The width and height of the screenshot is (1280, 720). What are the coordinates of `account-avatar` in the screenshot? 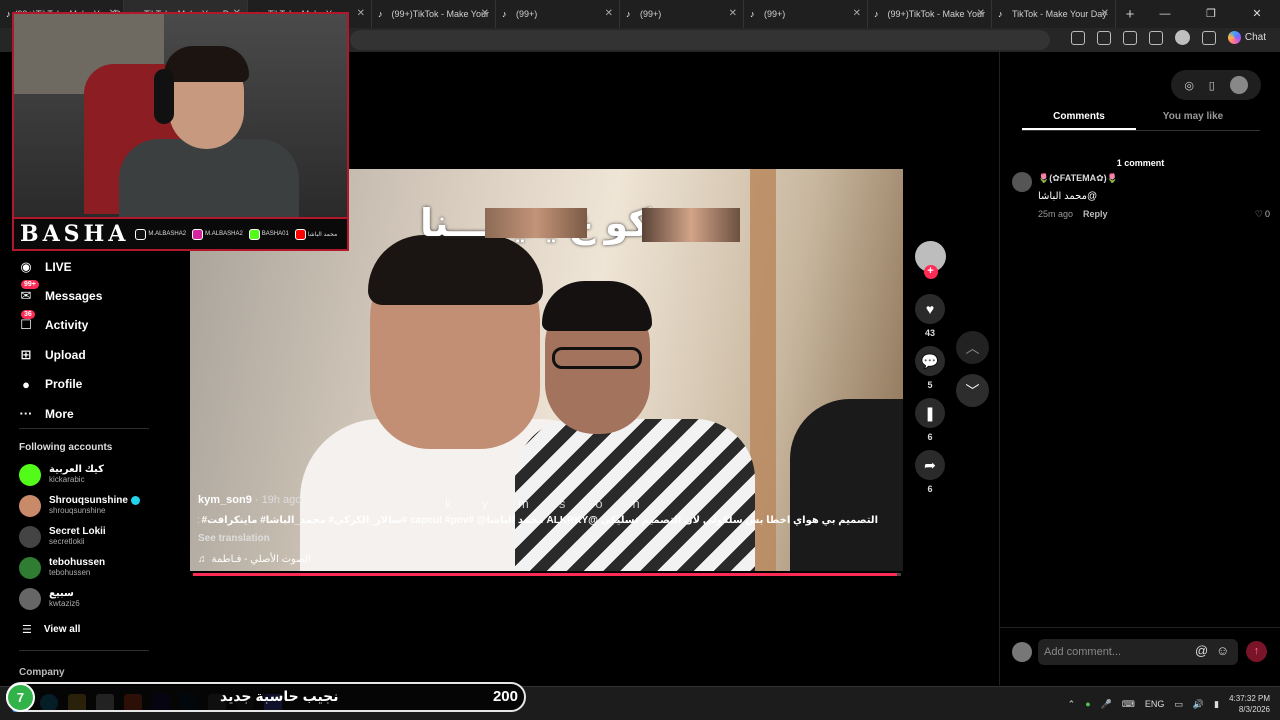 It's located at (30, 567).